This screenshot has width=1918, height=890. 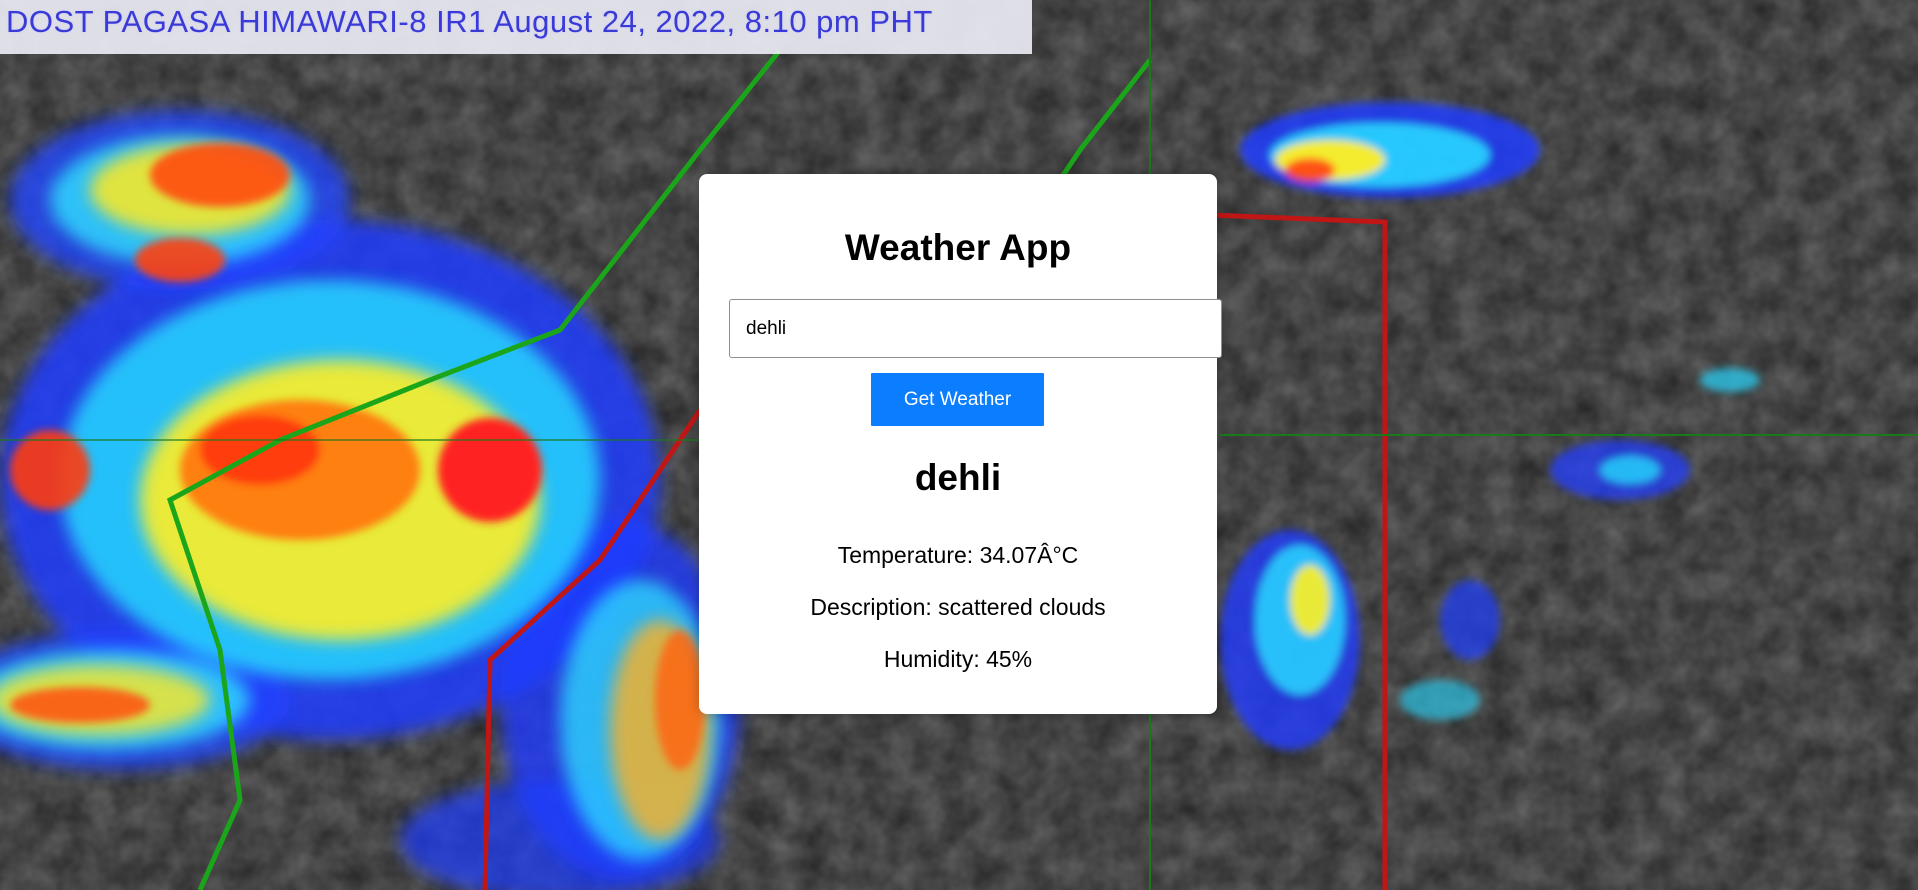 What do you see at coordinates (958, 607) in the screenshot?
I see `description-text: Description: scattered clouds` at bounding box center [958, 607].